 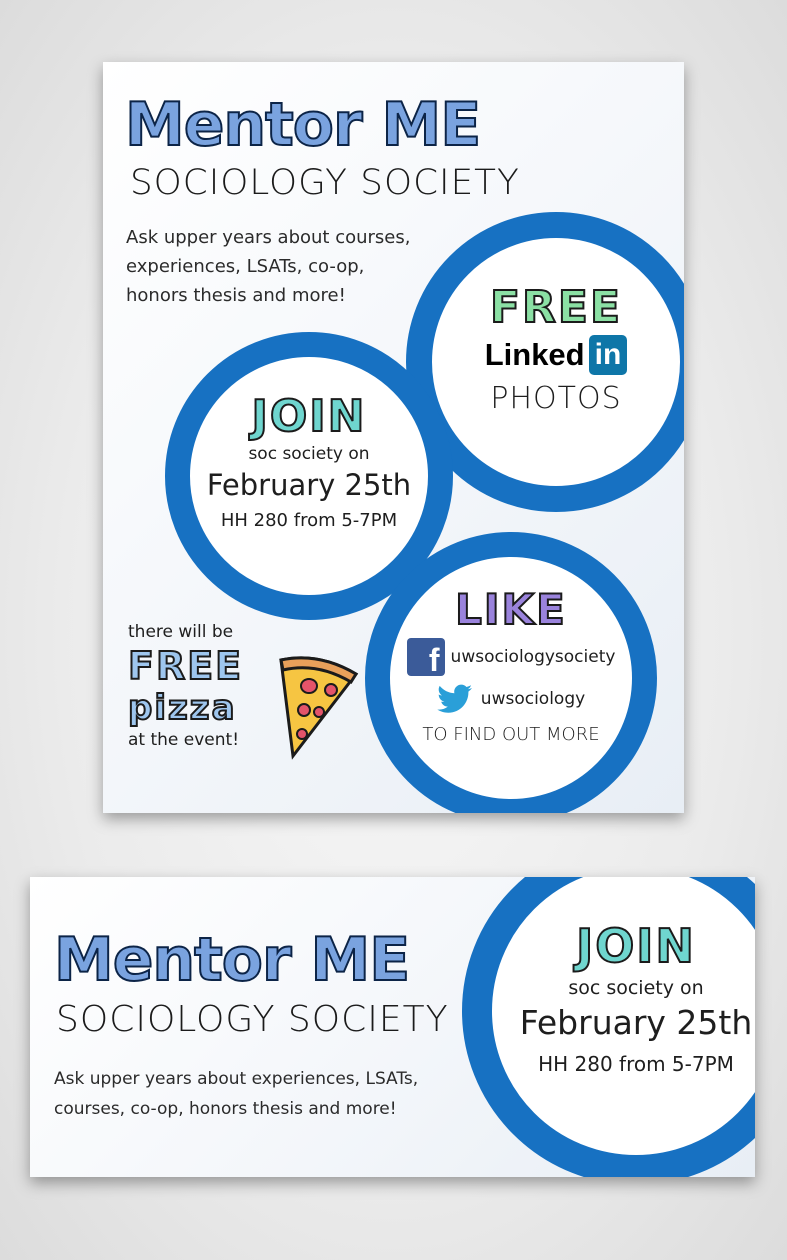 What do you see at coordinates (636, 1022) in the screenshot?
I see `banner-join-date: February 25th` at bounding box center [636, 1022].